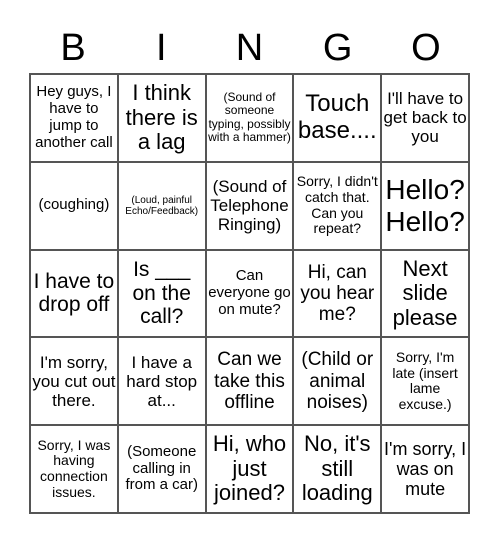 Image resolution: width=500 pixels, height=544 pixels. I want to click on bingo-cell: (coughing), so click(74, 205).